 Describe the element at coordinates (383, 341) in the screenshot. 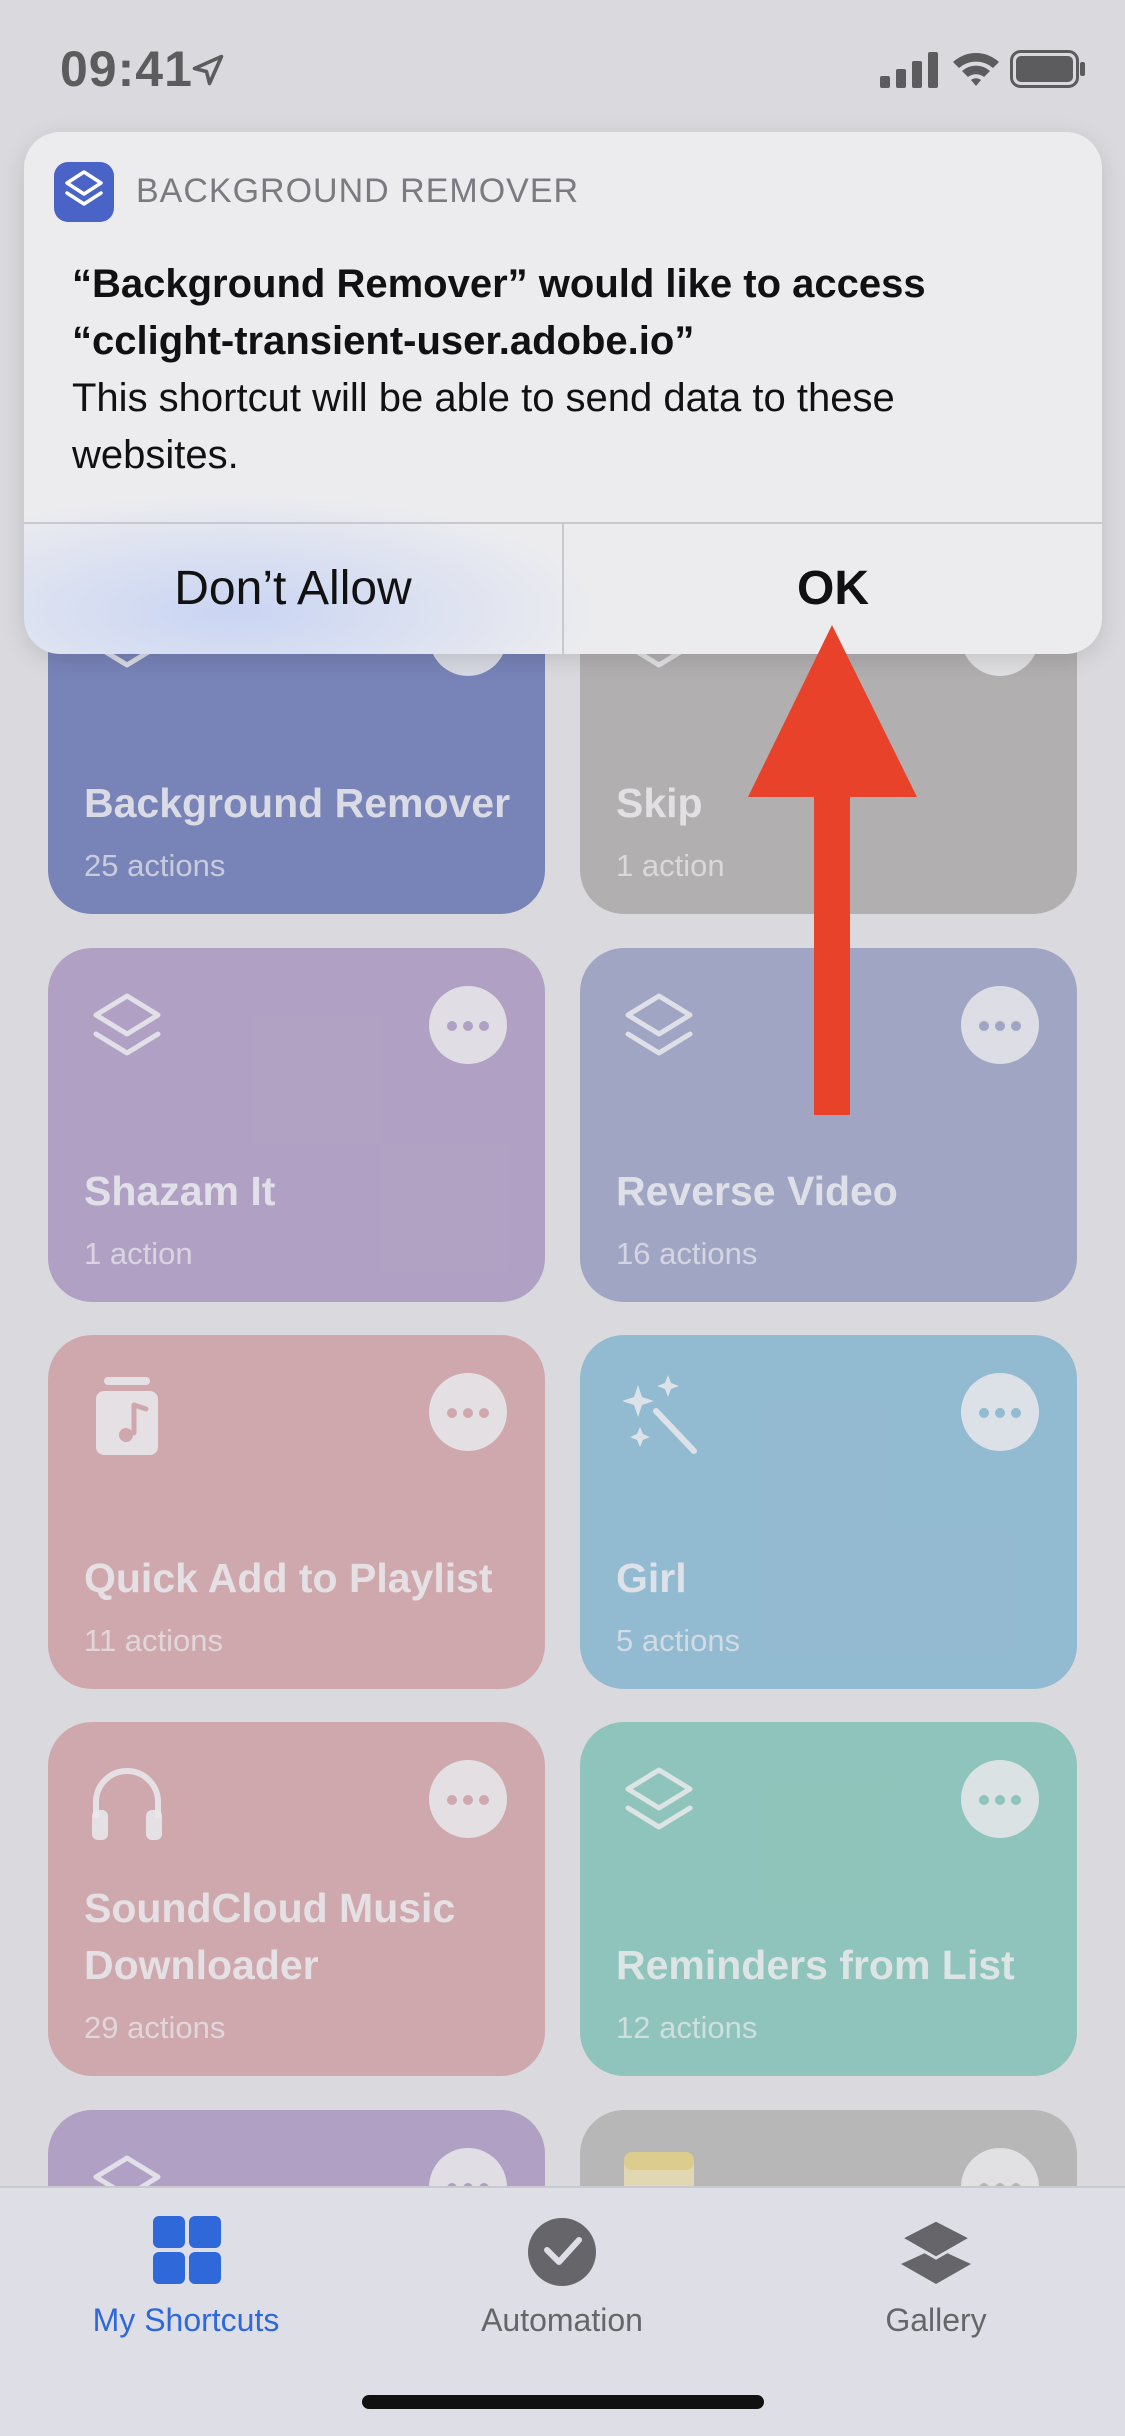

I see `alert-title-line: “cclight-transient-user.adobe.io”` at that location.